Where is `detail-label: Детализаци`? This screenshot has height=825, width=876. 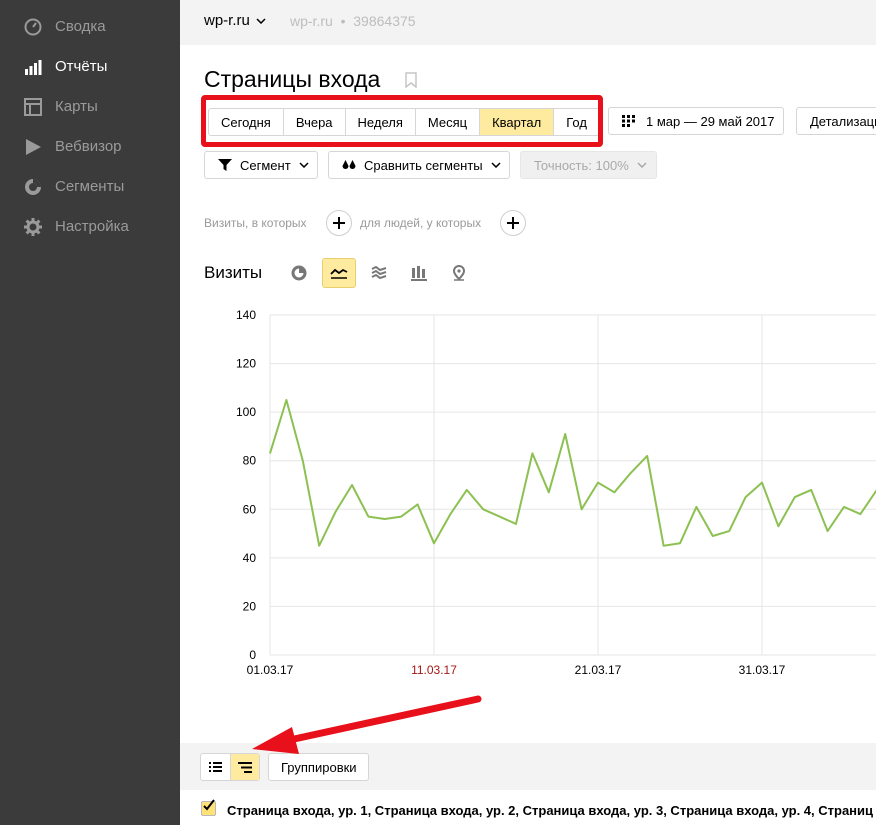 detail-label: Детализаци is located at coordinates (843, 121).